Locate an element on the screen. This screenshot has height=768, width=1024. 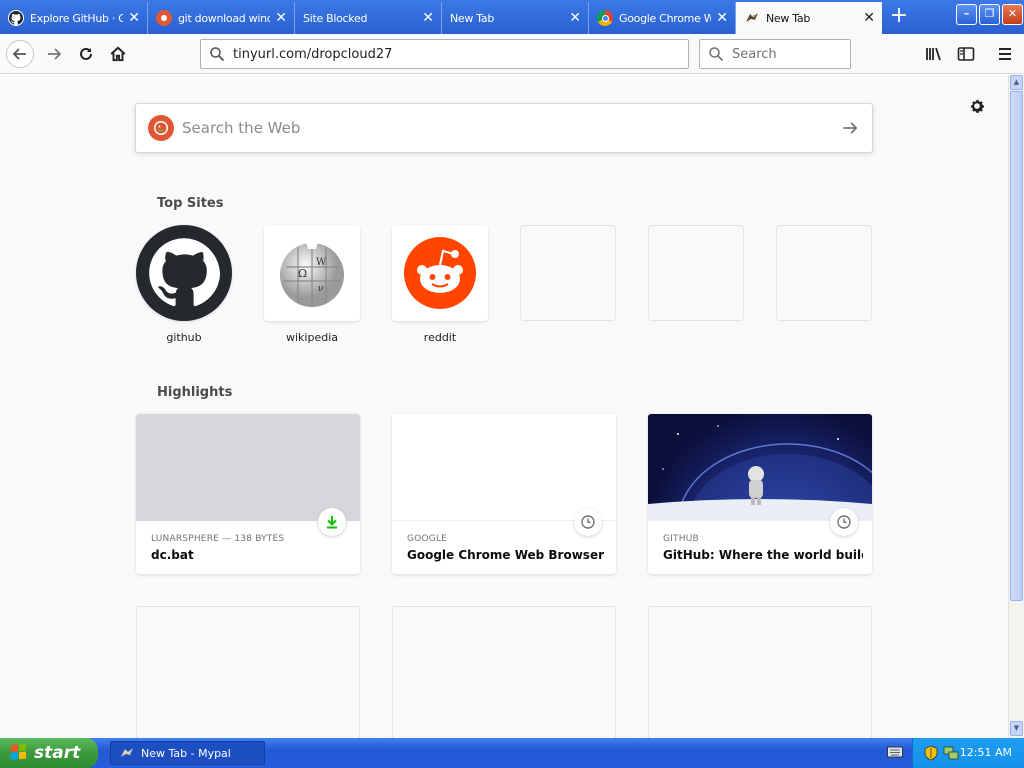
back-icon is located at coordinates (20, 54).